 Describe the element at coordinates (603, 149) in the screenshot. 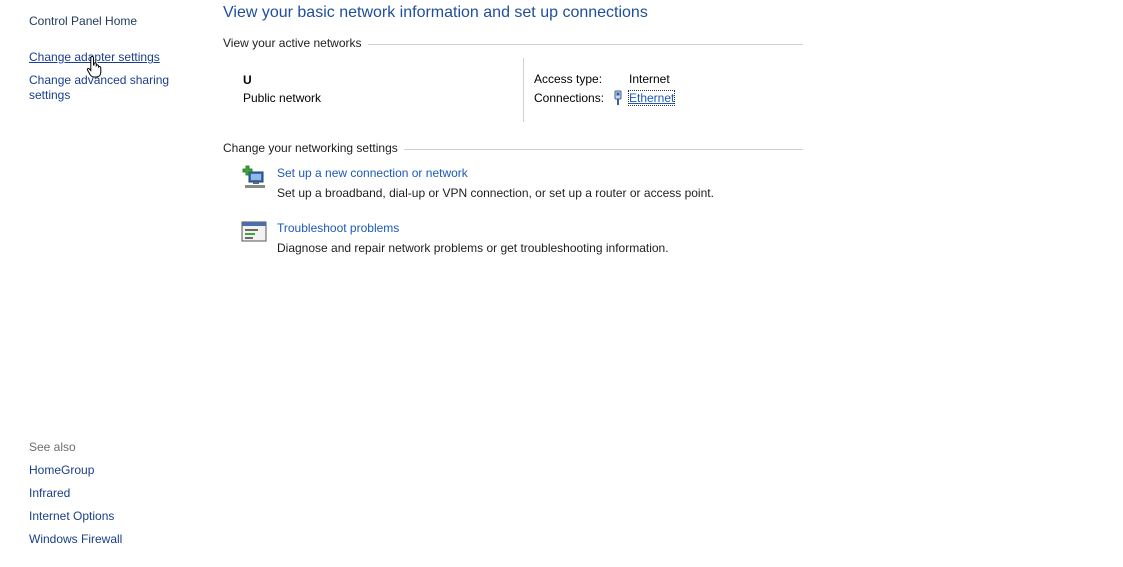

I see `networking-settings-divider` at that location.